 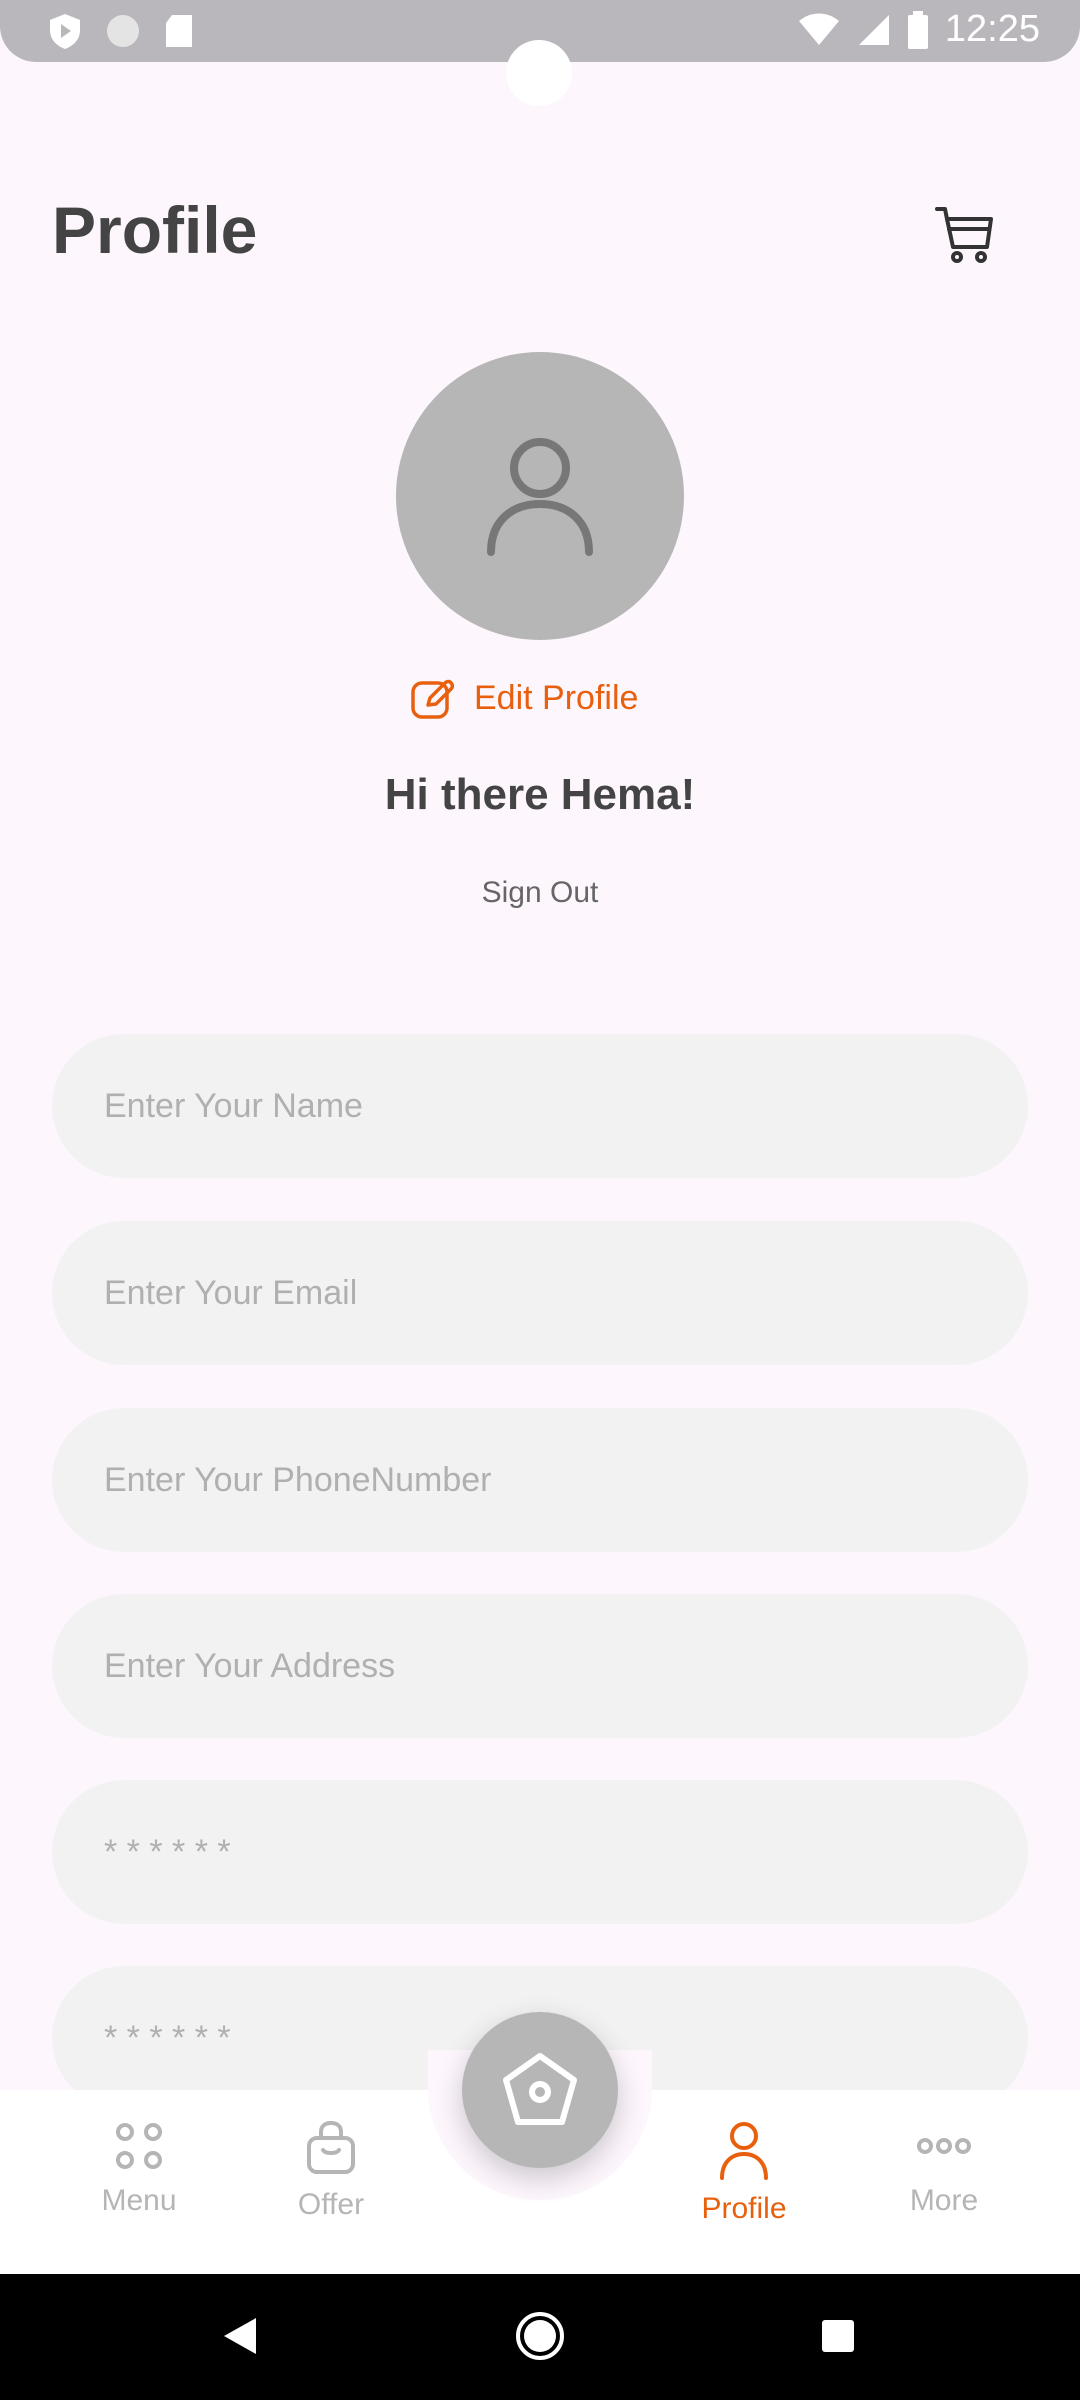 What do you see at coordinates (944, 2146) in the screenshot?
I see `more-dots-icon` at bounding box center [944, 2146].